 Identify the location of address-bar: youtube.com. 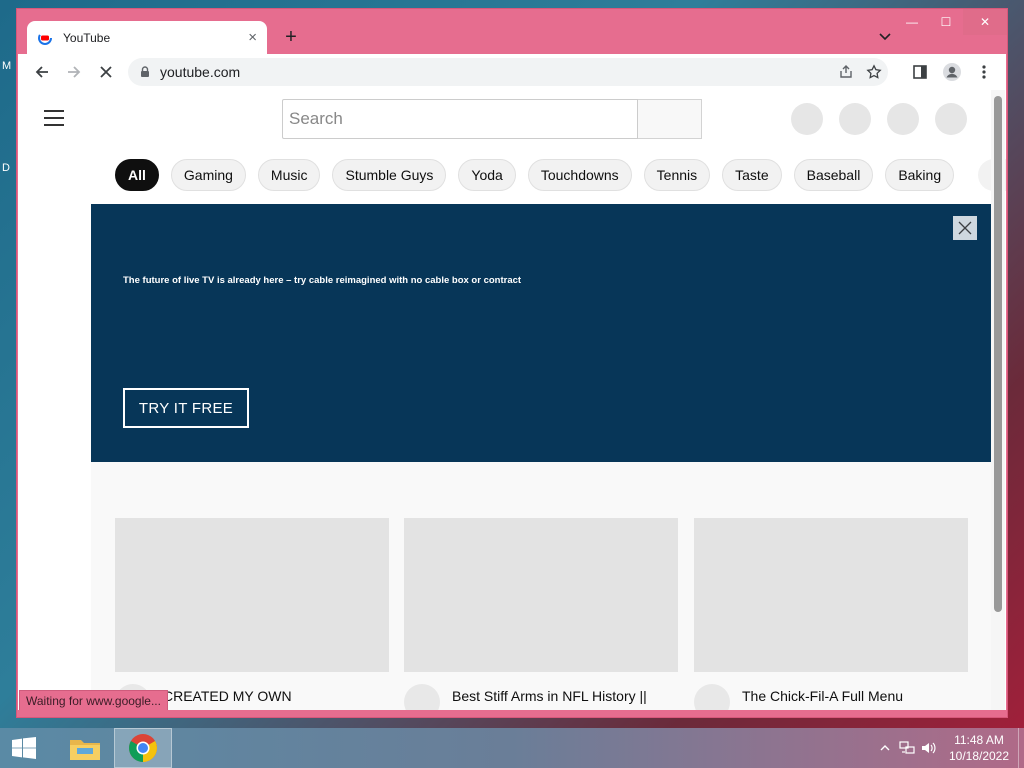
(508, 72).